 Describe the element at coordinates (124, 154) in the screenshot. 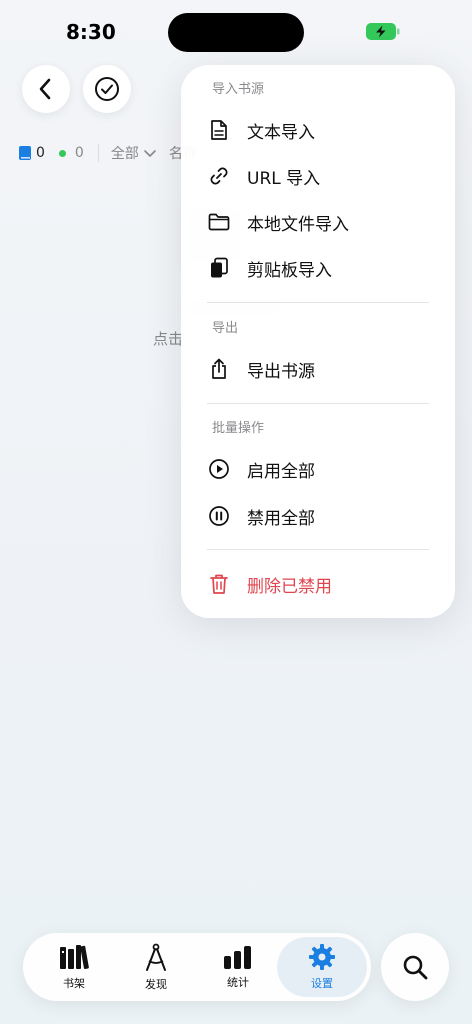

I see `filter-label: 全部` at that location.